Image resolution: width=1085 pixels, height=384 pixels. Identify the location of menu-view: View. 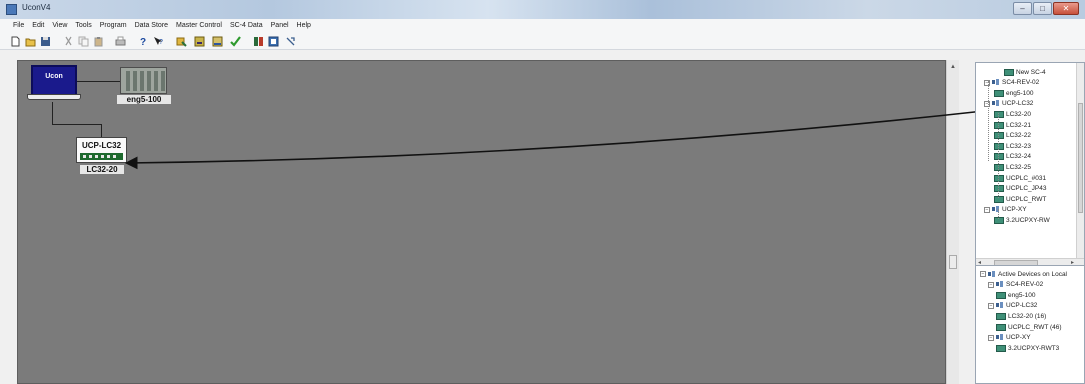
(59, 26).